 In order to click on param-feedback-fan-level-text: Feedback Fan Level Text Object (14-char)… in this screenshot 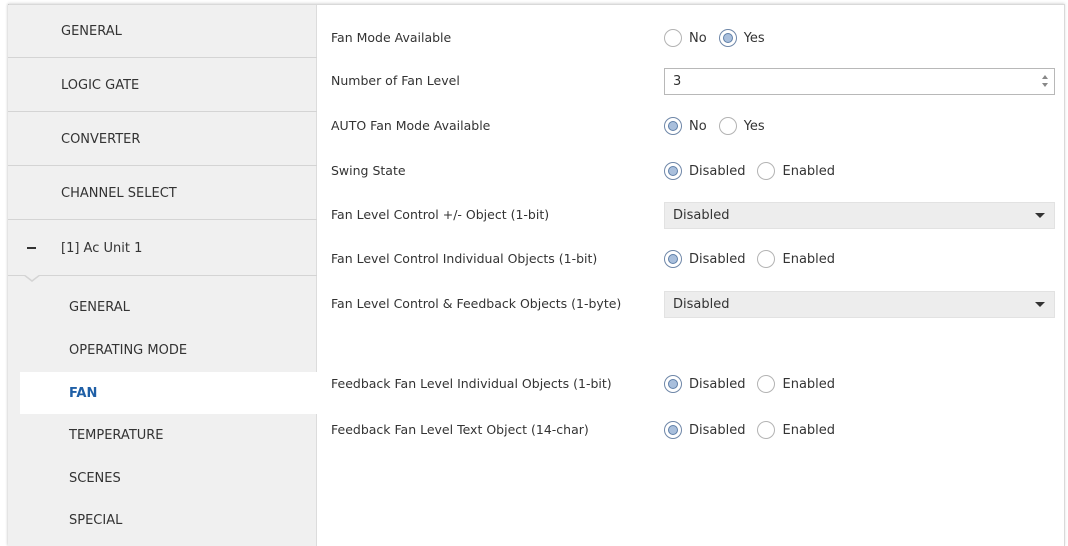, I will do `click(691, 430)`.